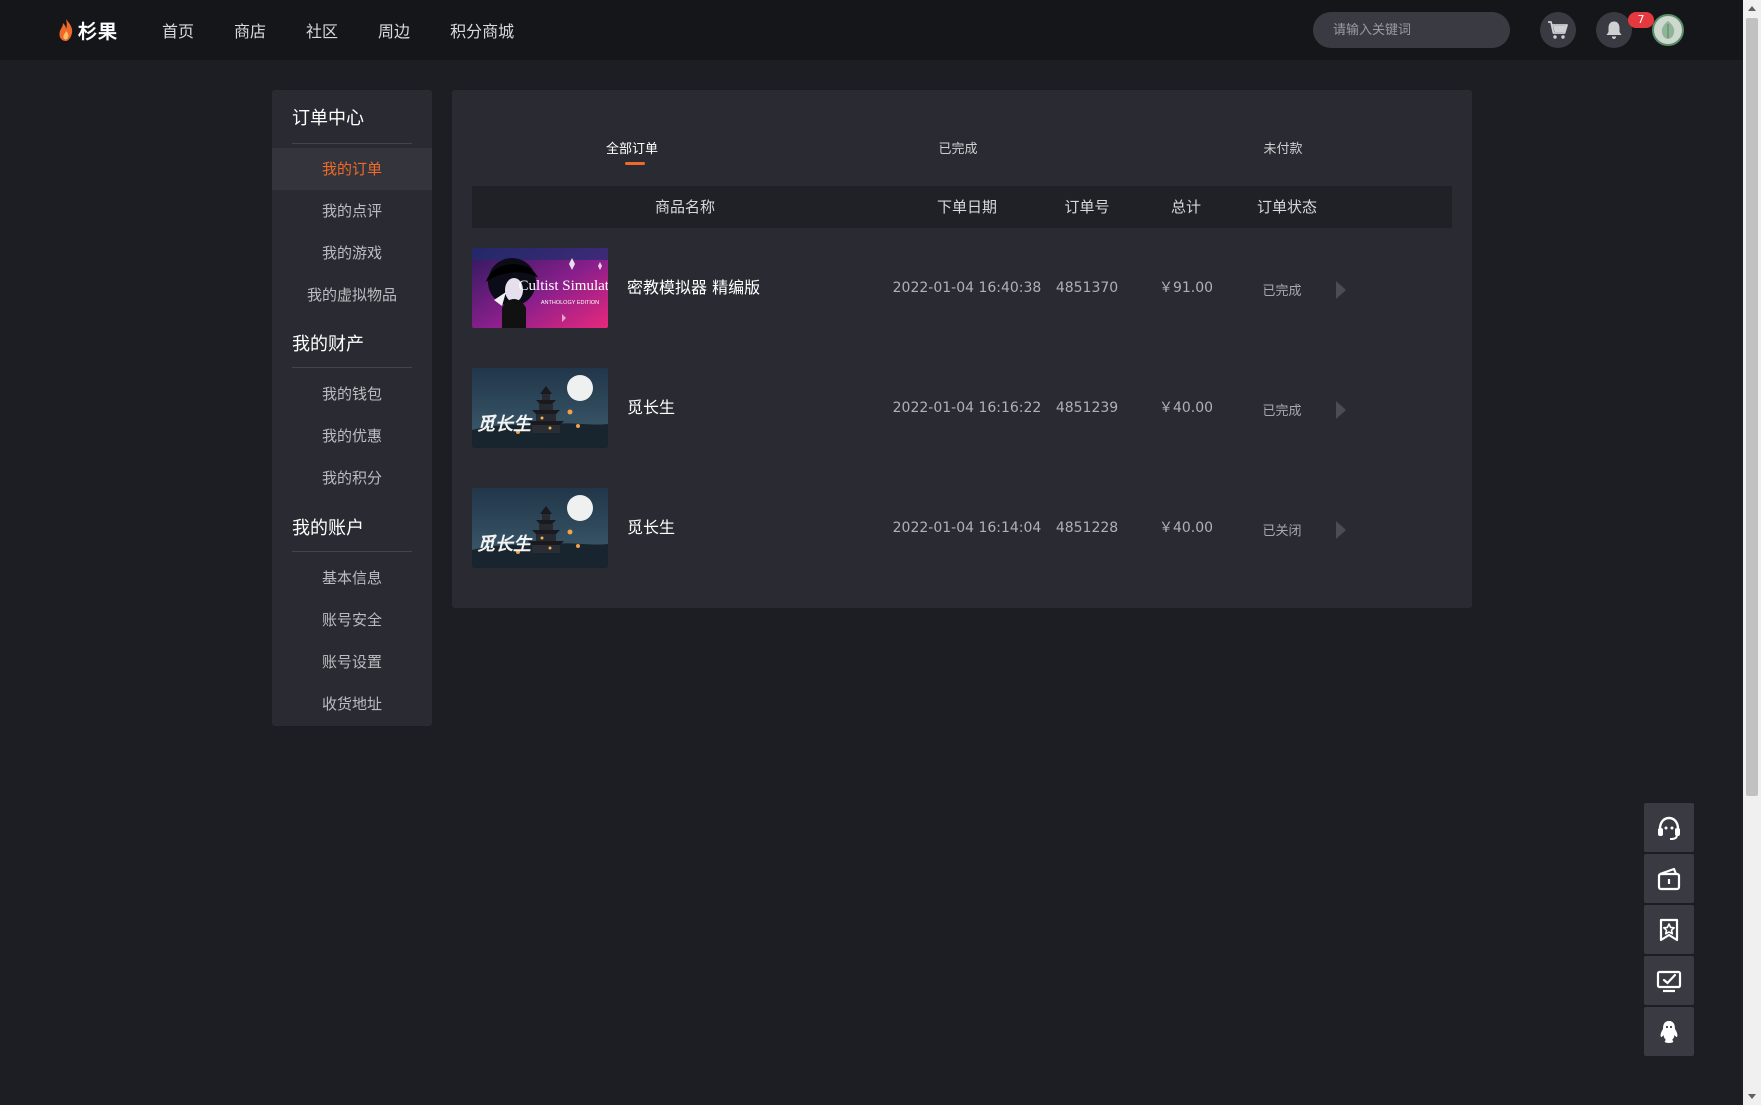 The image size is (1761, 1105). Describe the element at coordinates (482, 30) in the screenshot. I see `nav-points-mall: 积分商城` at that location.